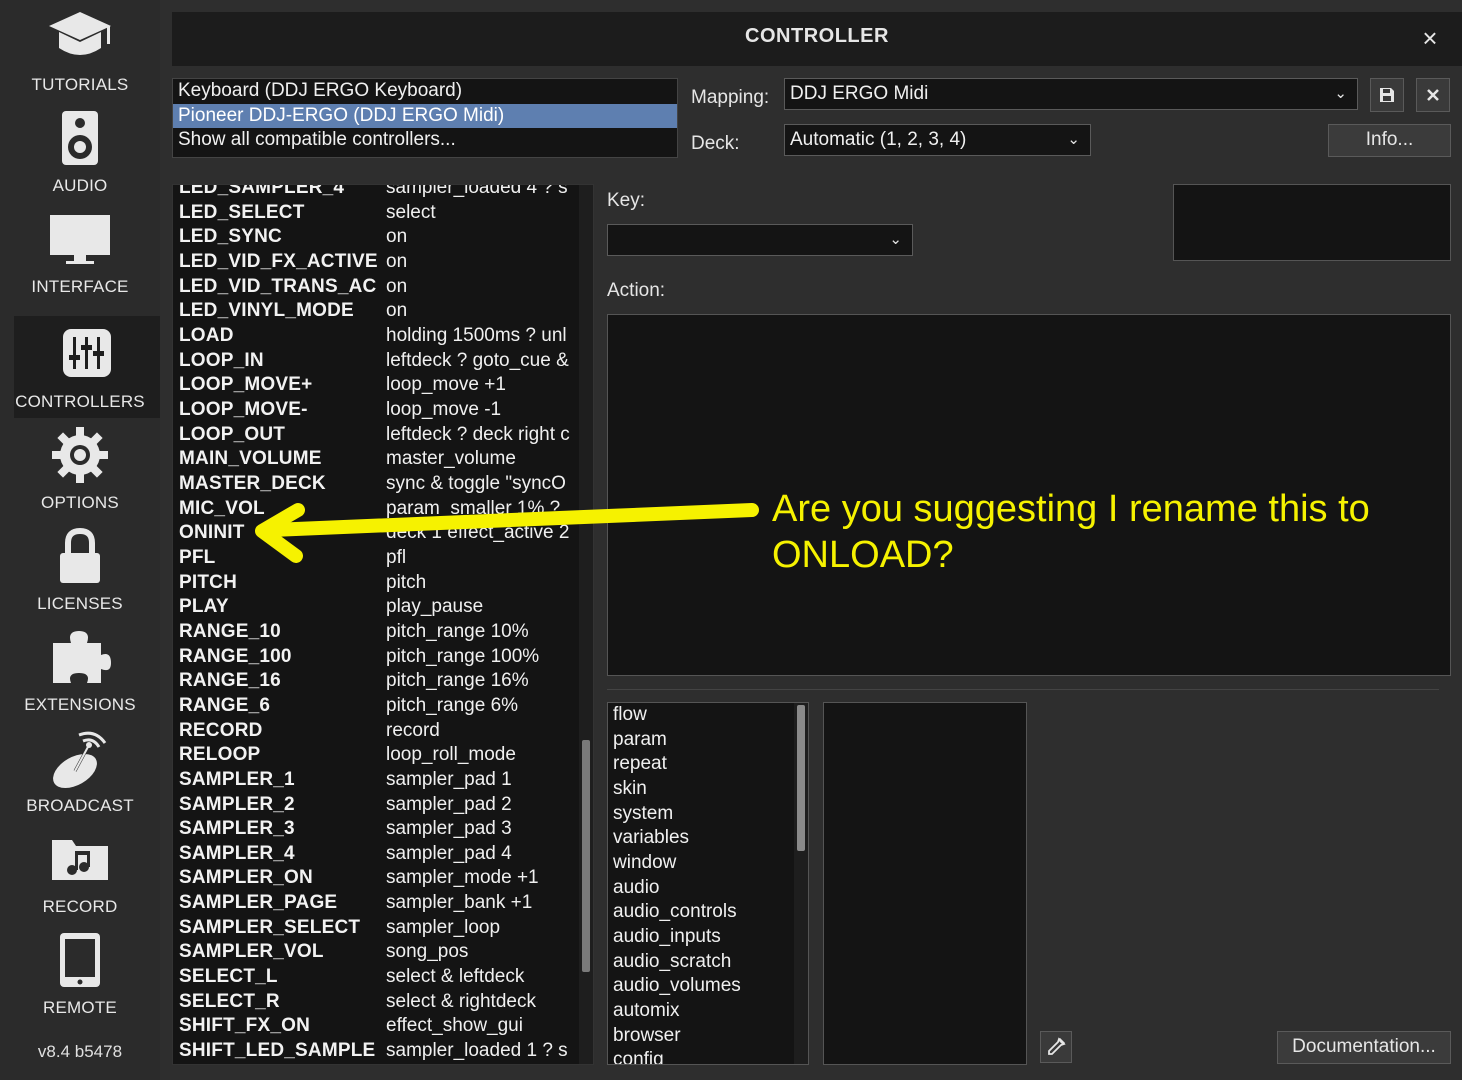 Image resolution: width=1462 pixels, height=1080 pixels. I want to click on sidebar-item-interface: INTERFACE, so click(80, 252).